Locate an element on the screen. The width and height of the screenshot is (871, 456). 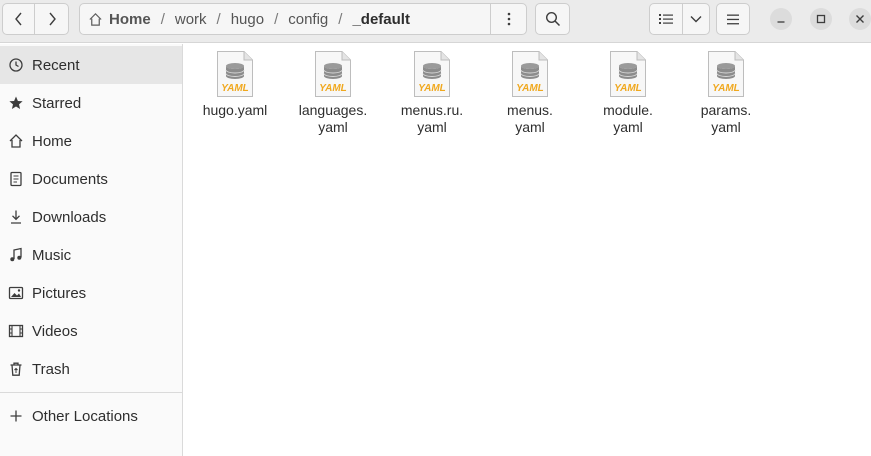
chevron-down-icon is located at coordinates (696, 19).